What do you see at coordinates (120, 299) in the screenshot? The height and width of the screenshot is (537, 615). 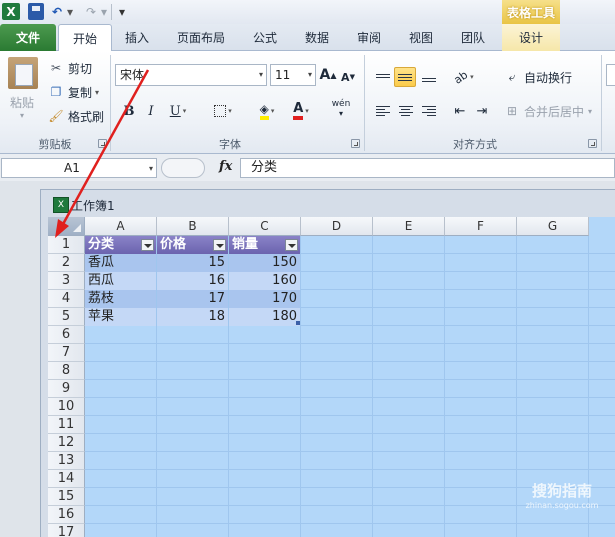 I see `table-cell: 荔枝` at bounding box center [120, 299].